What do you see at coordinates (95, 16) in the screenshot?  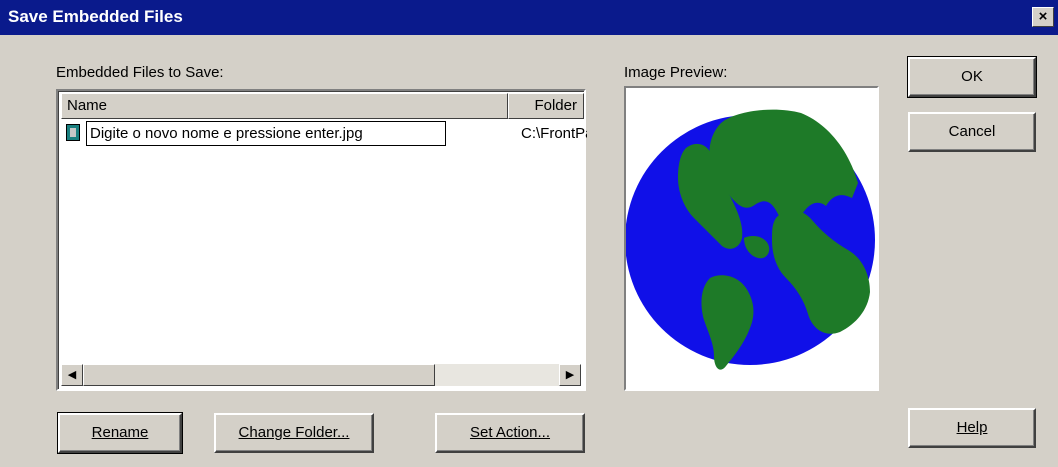 I see `window-title: Save Embedded Files` at bounding box center [95, 16].